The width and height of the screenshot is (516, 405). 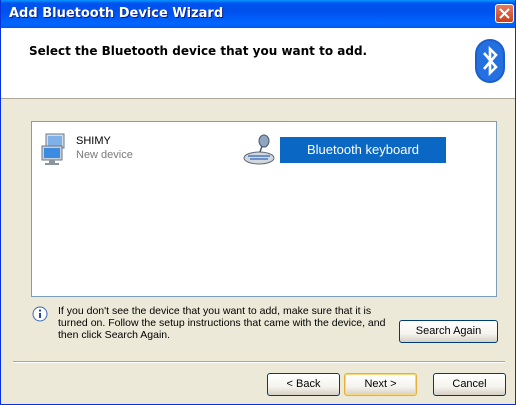 I want to click on close-button, so click(x=504, y=13).